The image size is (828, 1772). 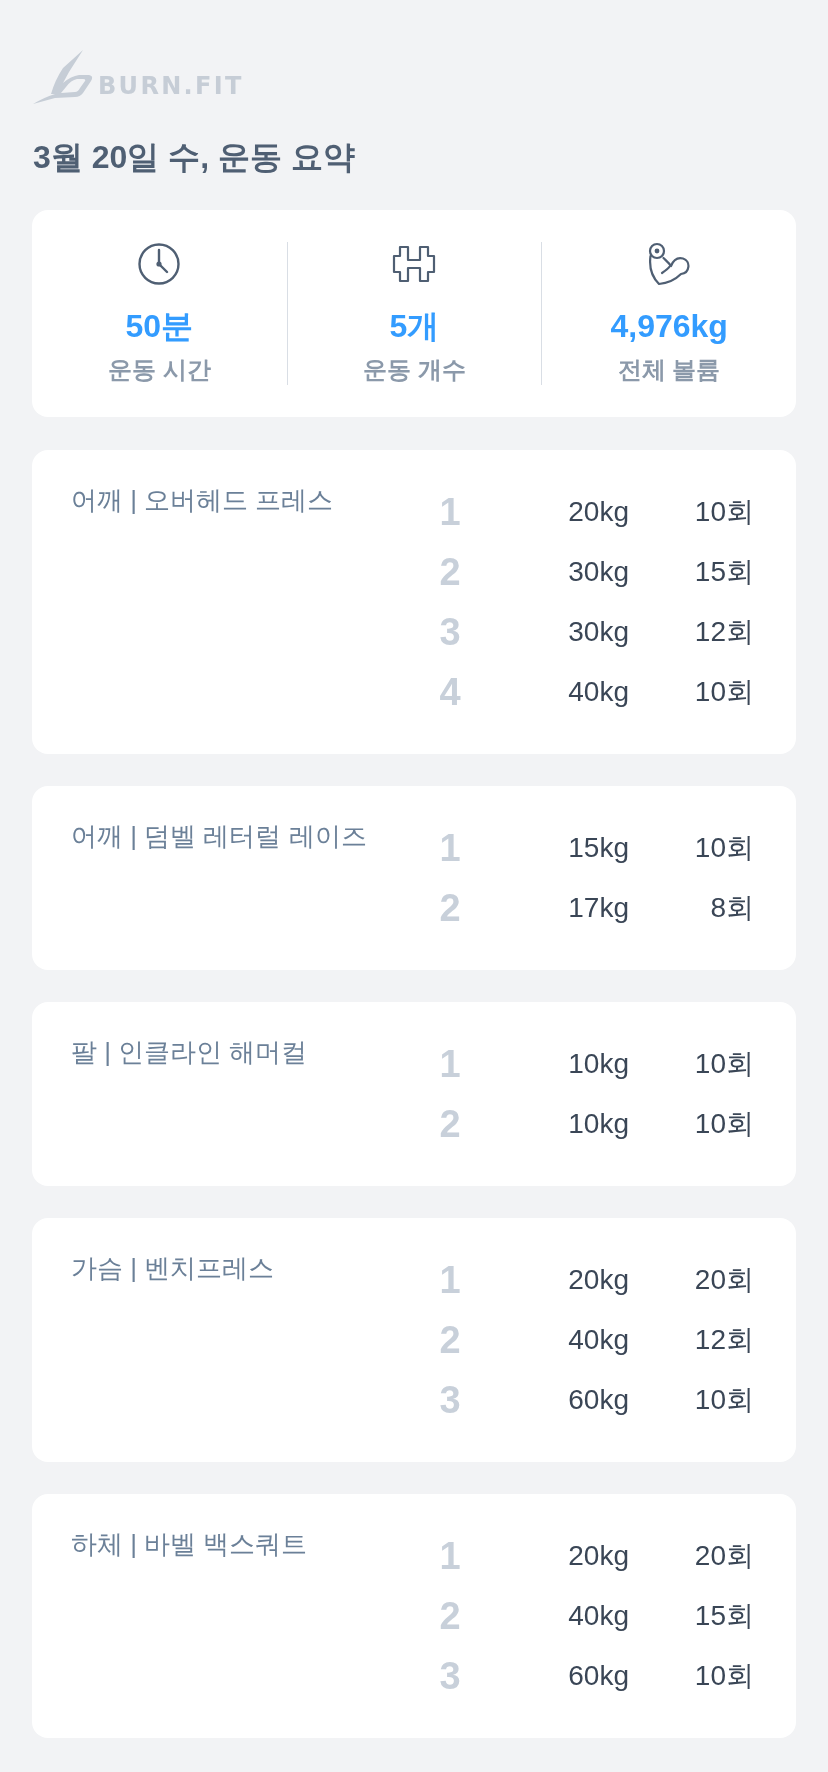 I want to click on stat-value: 4,976kg, so click(x=669, y=326).